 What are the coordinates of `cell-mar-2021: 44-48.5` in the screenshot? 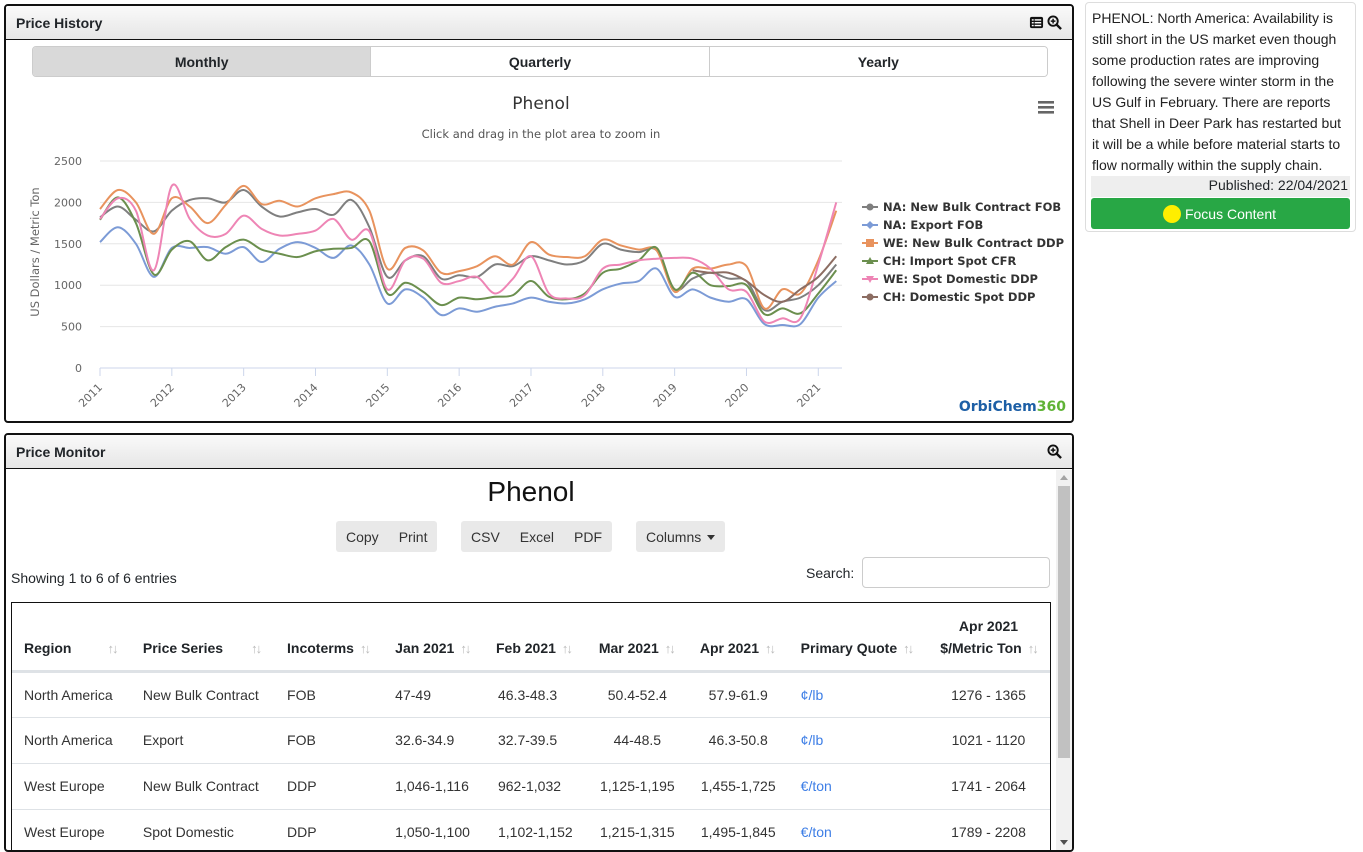 It's located at (637, 740).